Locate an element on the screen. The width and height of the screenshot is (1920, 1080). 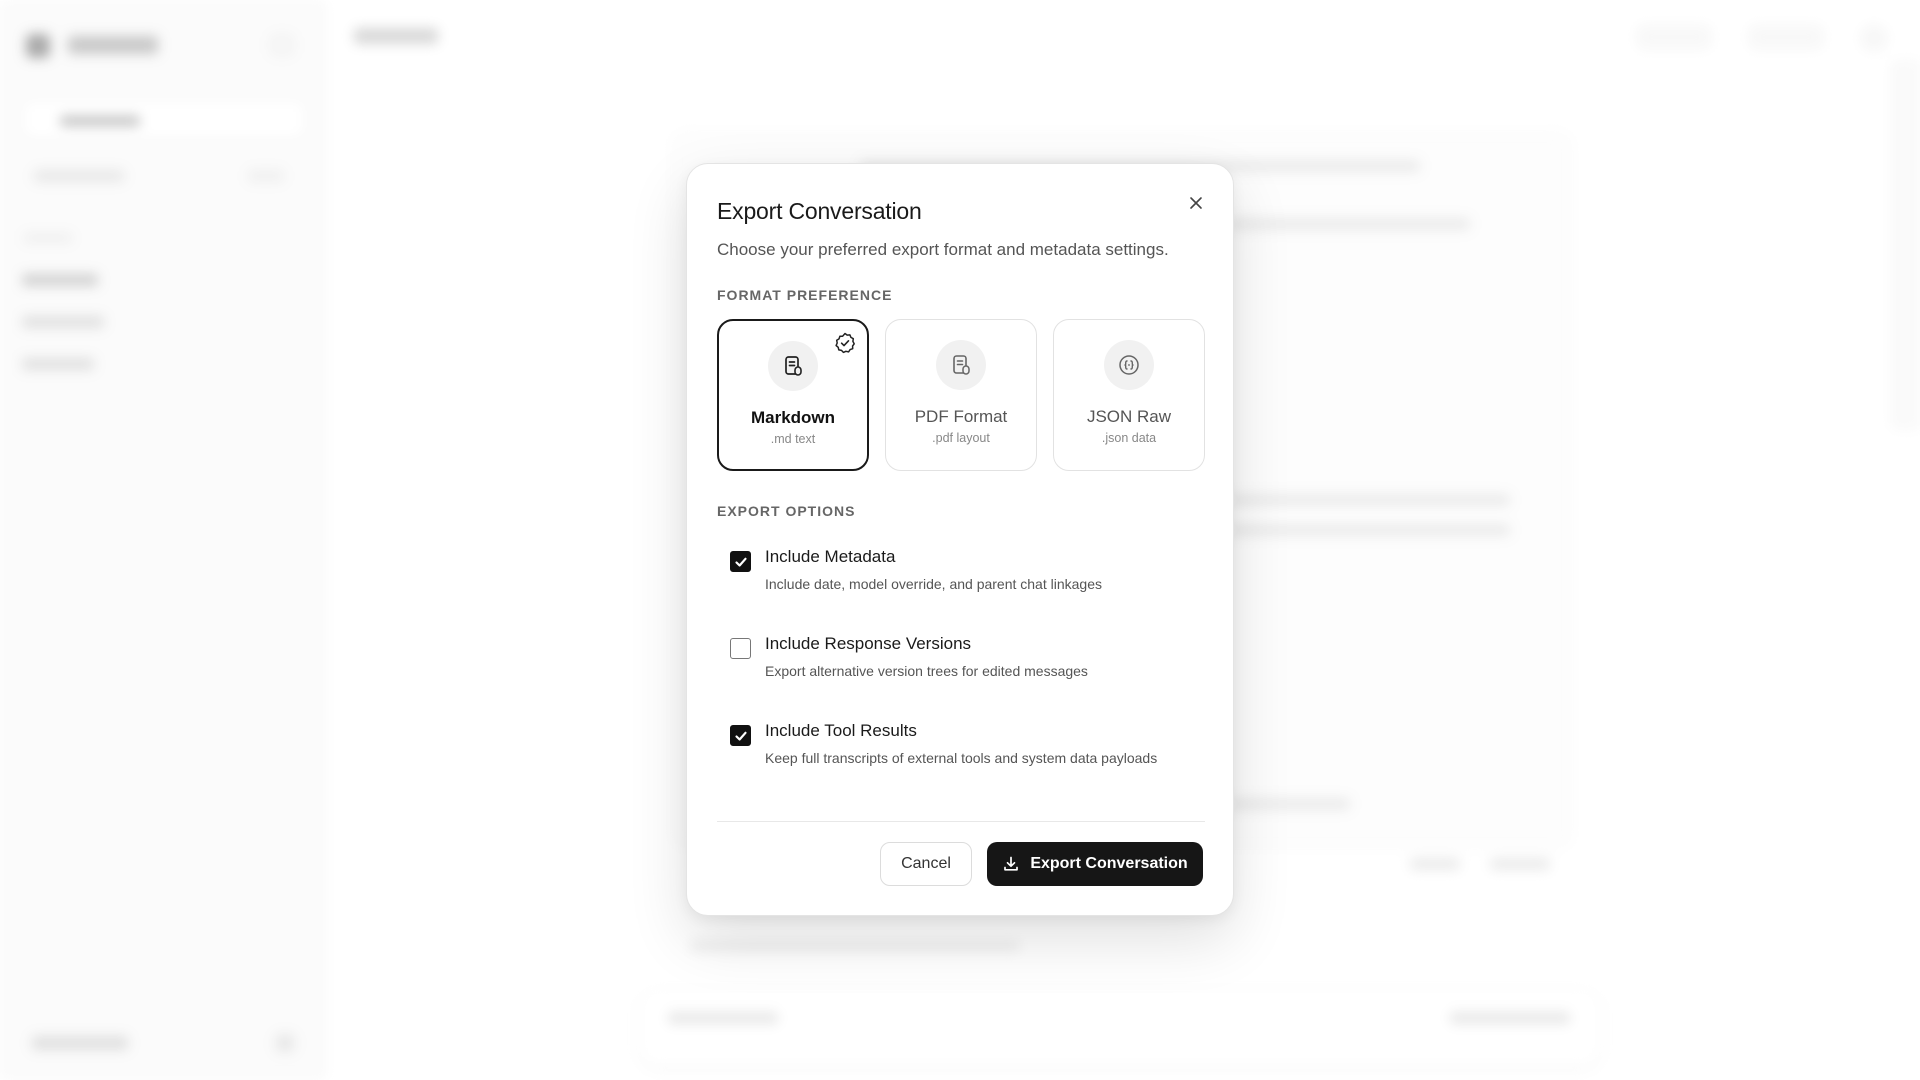
download-icon is located at coordinates (1011, 863).